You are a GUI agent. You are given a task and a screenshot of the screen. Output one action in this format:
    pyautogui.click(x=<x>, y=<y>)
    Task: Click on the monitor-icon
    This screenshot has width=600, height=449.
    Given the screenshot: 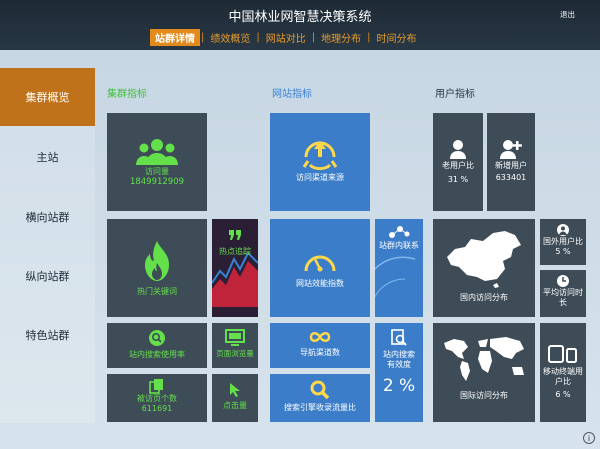 What is the action you would take?
    pyautogui.click(x=235, y=337)
    